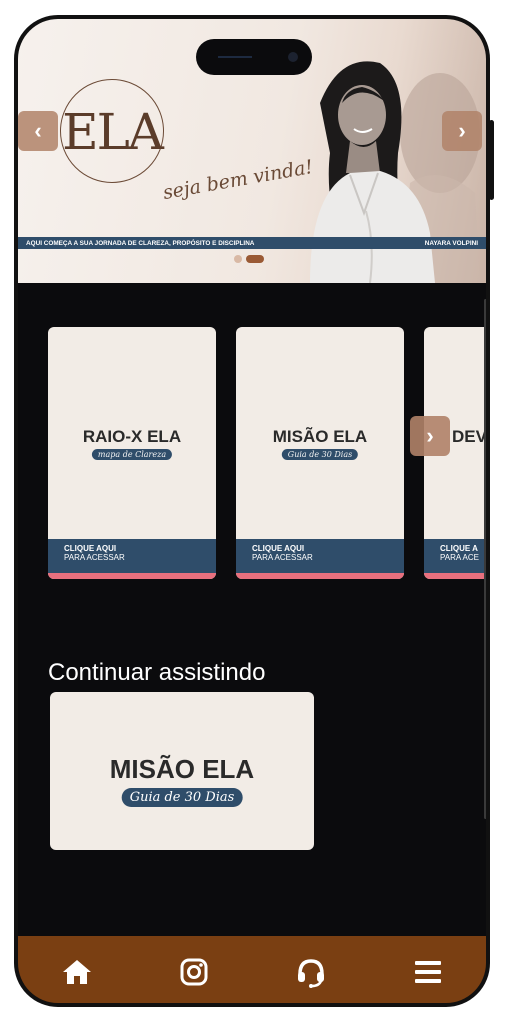 This screenshot has height=1024, width=509. I want to click on nav-support-button, so click(311, 972).